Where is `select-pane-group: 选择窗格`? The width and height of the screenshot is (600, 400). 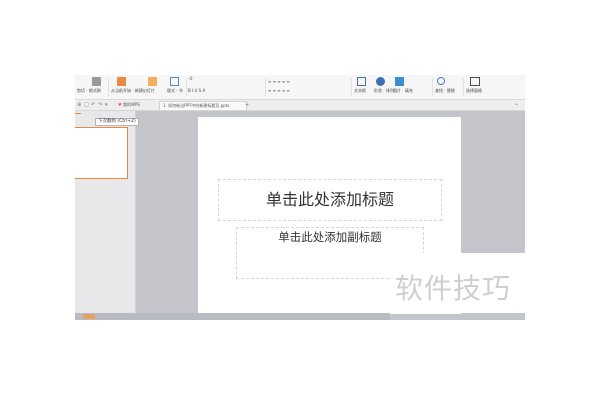
select-pane-group: 选择窗格 is located at coordinates (478, 87).